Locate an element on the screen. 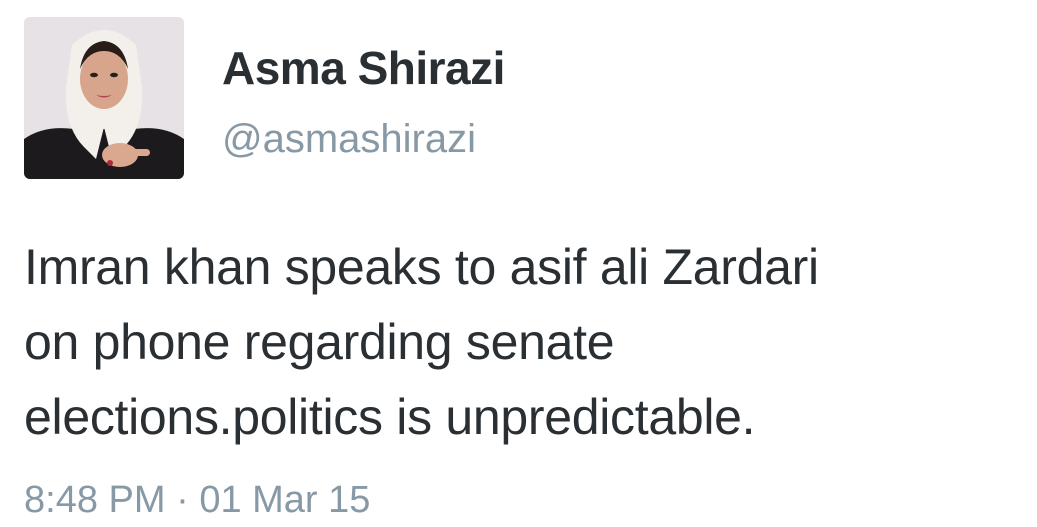 This screenshot has width=1037, height=527. tweet-timestamp: 8:48 PM · 01 Mar 15 is located at coordinates (197, 500).